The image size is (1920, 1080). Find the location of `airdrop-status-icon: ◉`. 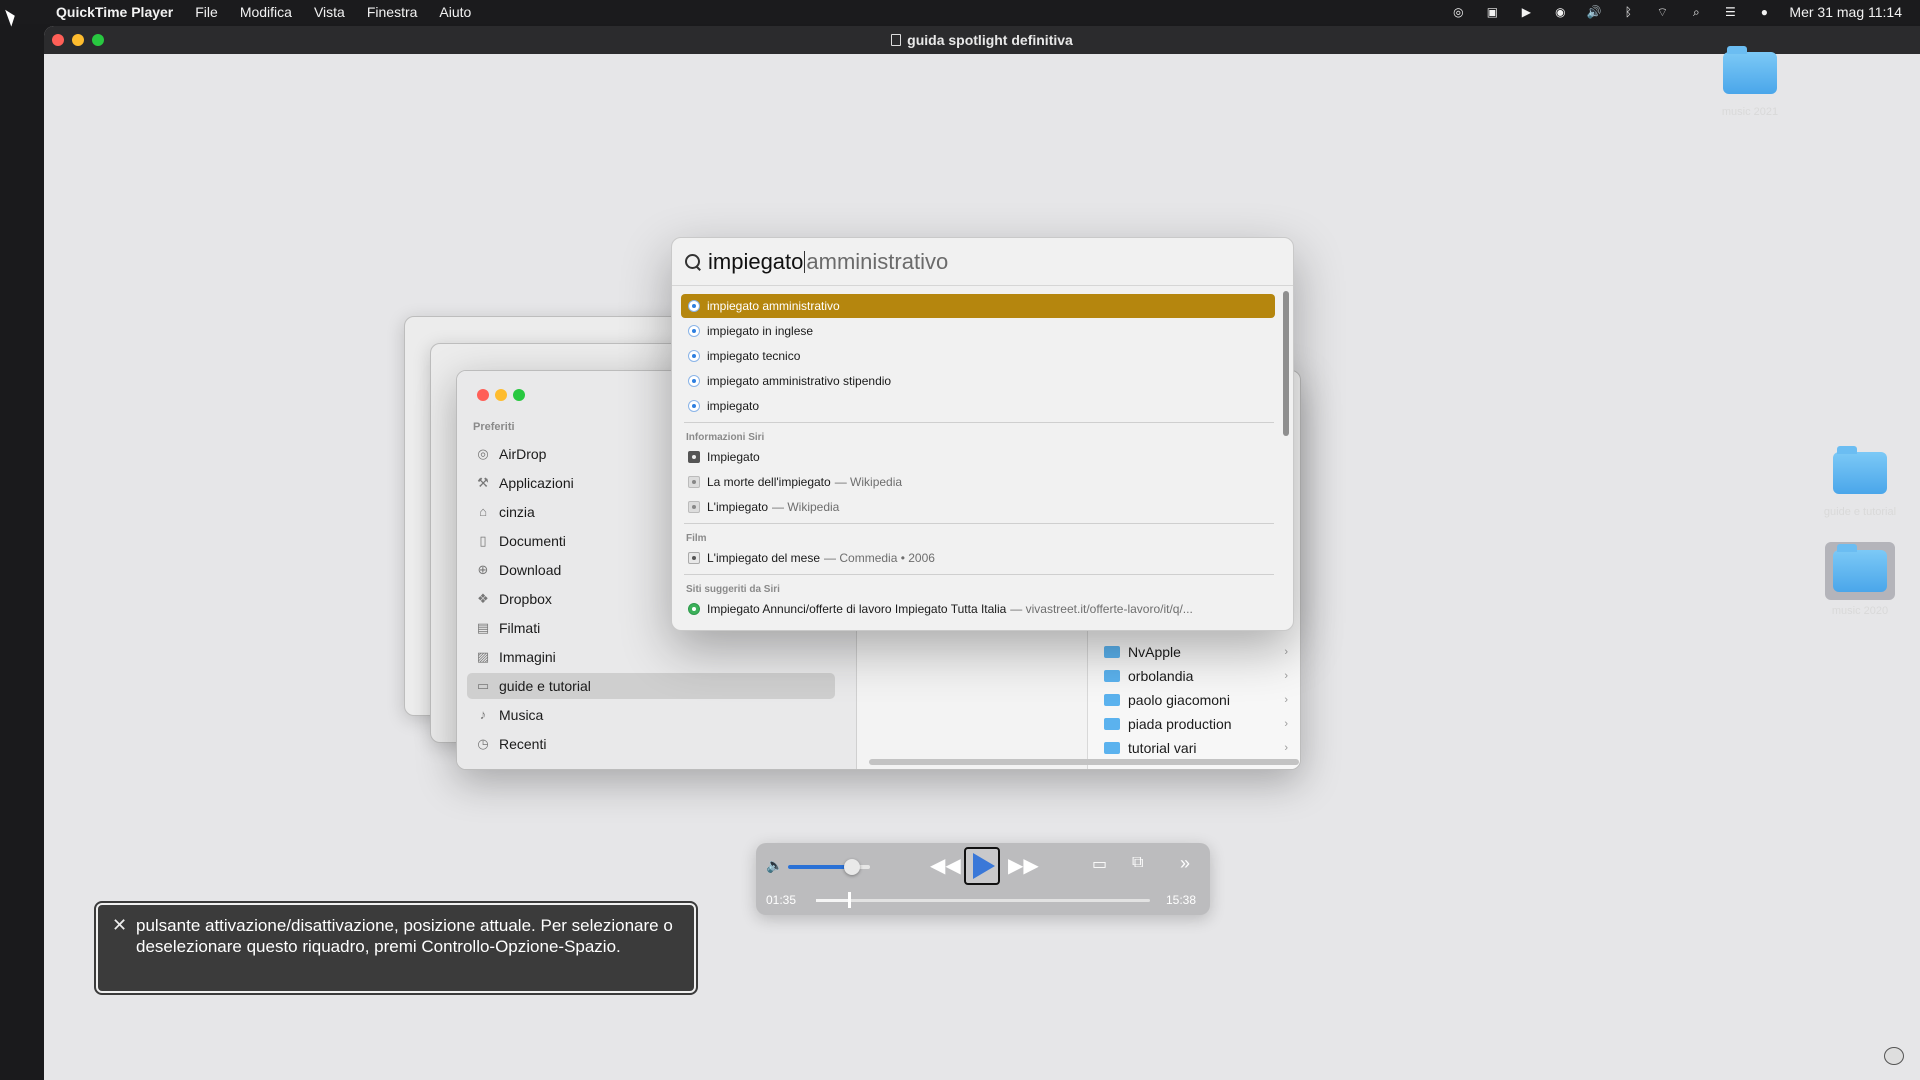

airdrop-status-icon: ◉ is located at coordinates (1560, 12).